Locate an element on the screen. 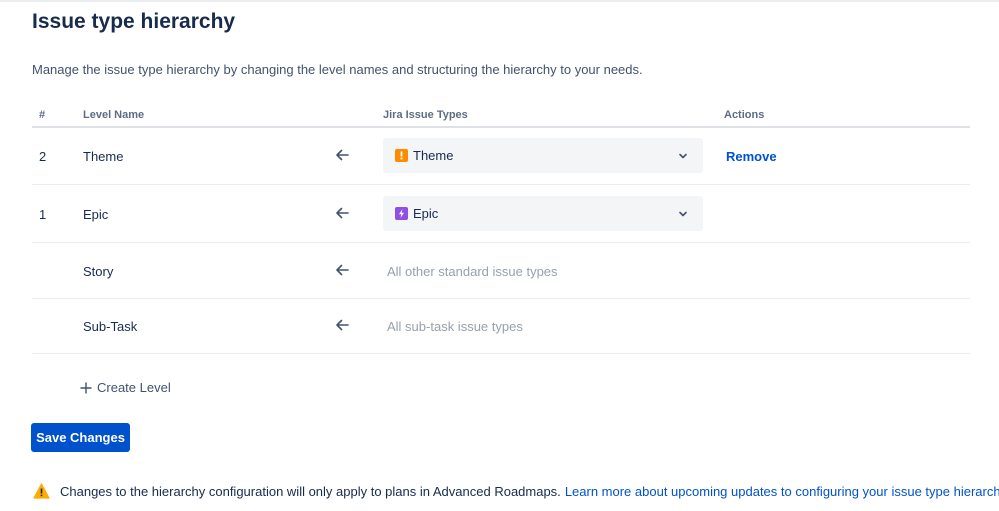 The height and width of the screenshot is (511, 999). table-row: 2 Theme Theme Remove is located at coordinates (501, 156).